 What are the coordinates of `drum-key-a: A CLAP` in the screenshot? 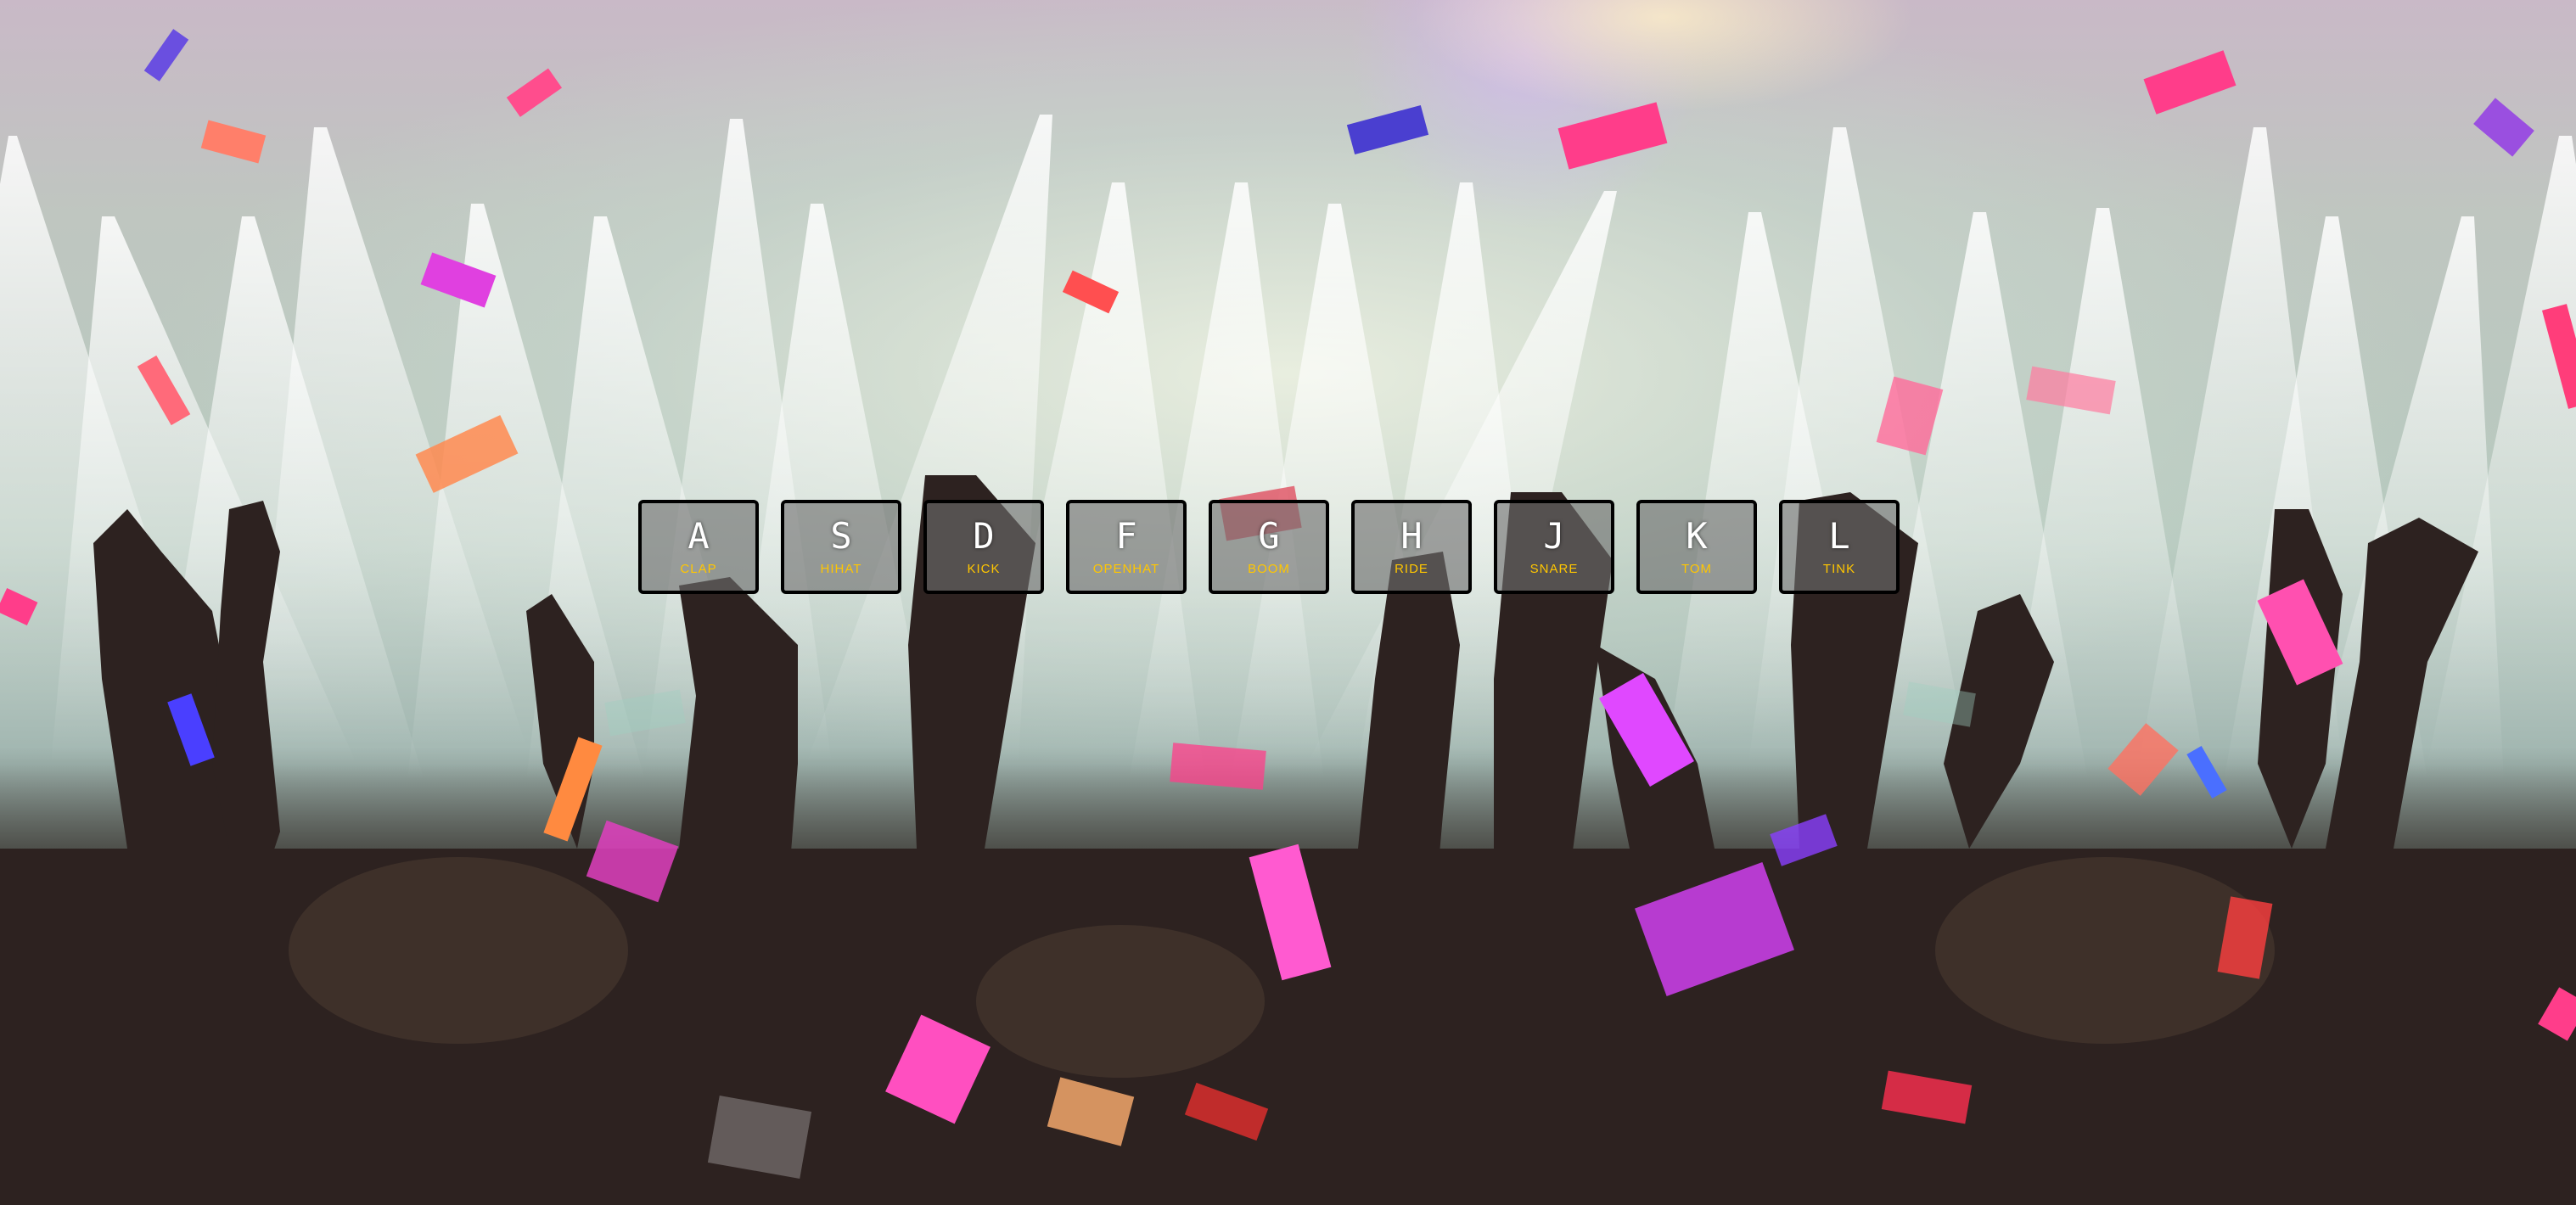 It's located at (698, 547).